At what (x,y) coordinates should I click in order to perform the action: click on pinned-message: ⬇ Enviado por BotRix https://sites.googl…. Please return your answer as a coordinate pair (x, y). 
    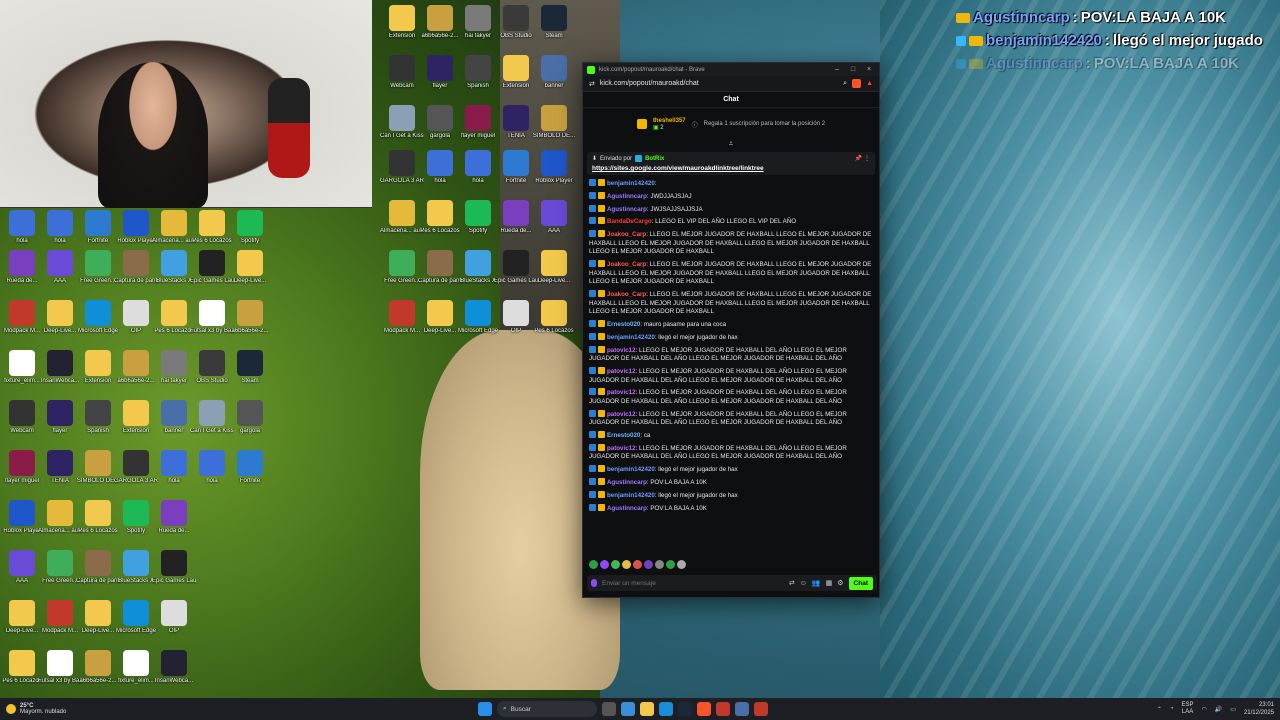
    Looking at the image, I should click on (731, 163).